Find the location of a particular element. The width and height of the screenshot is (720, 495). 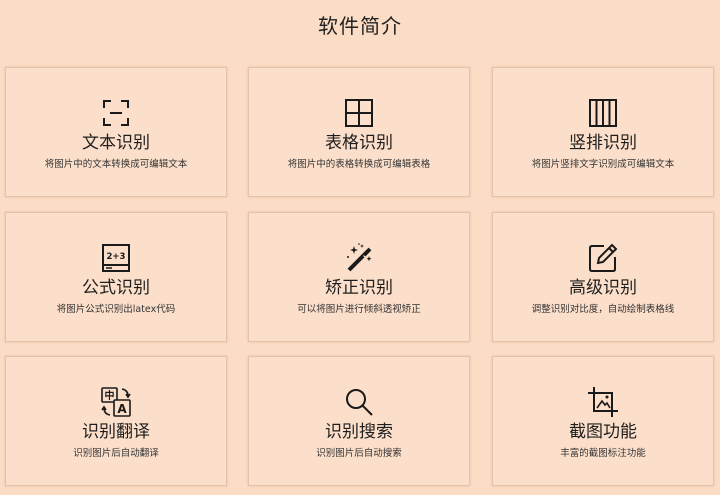

card-title: 识别搜索 is located at coordinates (359, 432).